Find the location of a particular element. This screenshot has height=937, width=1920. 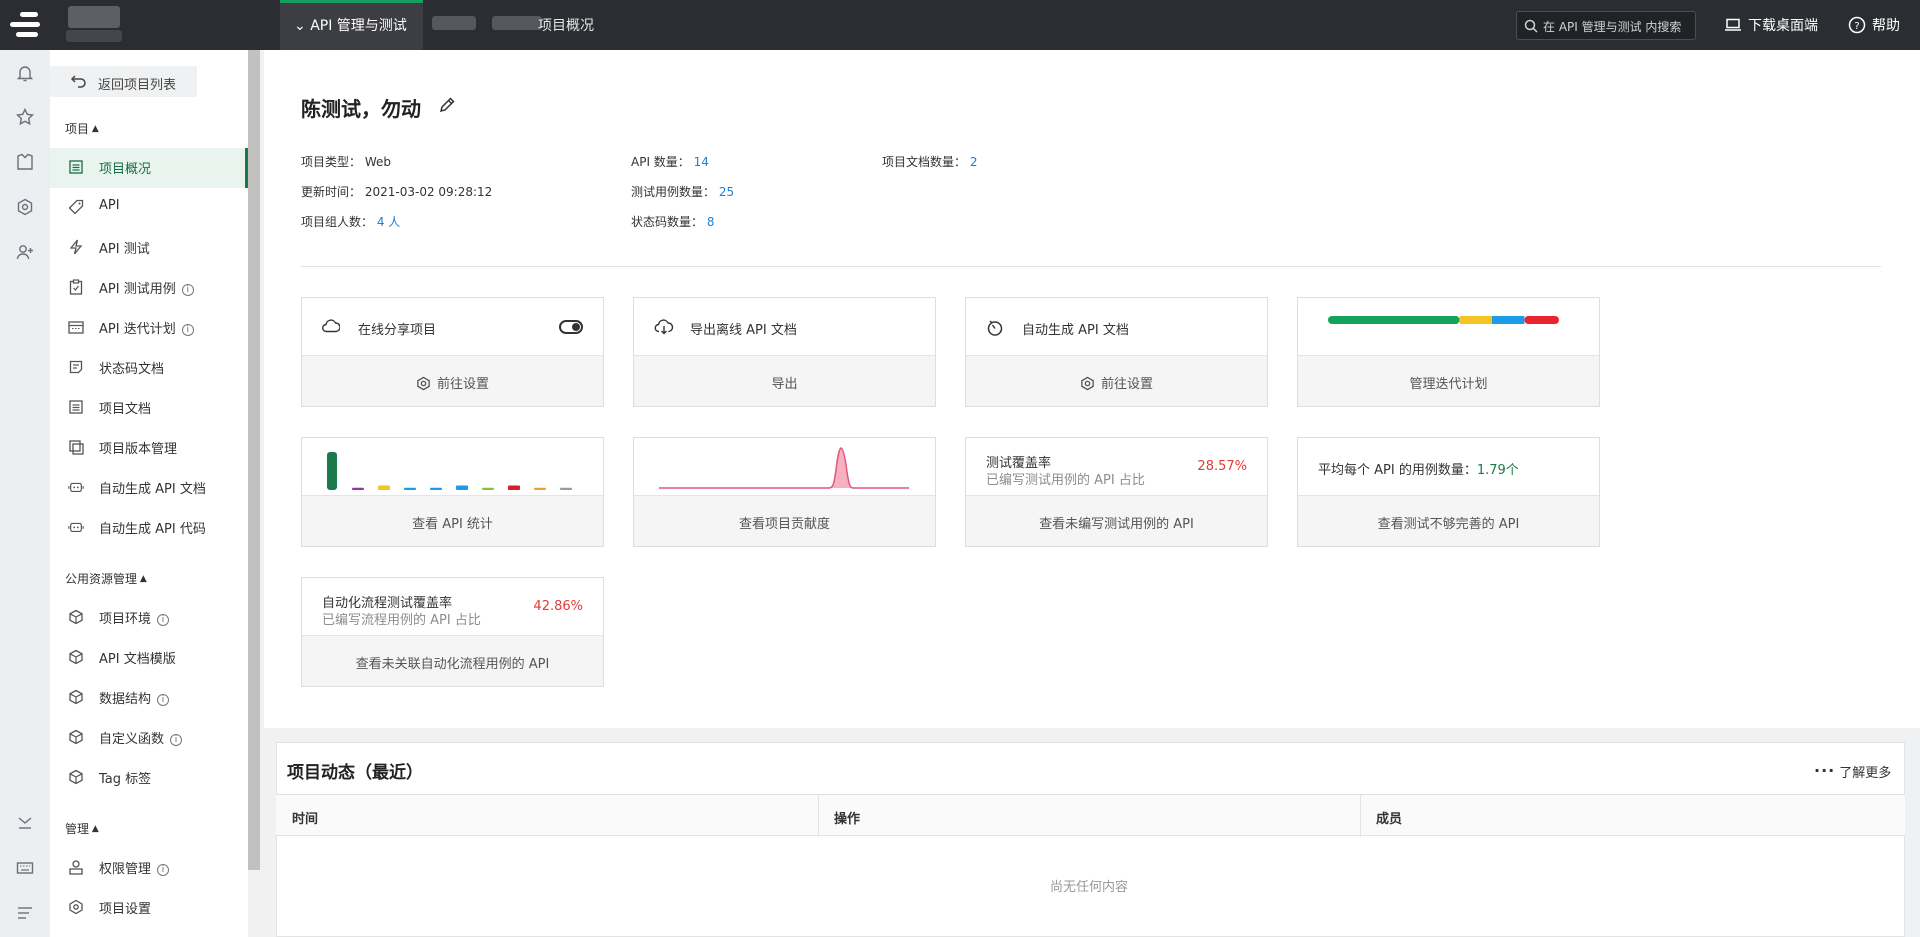

blurred-breadcrumb is located at coordinates (517, 23).